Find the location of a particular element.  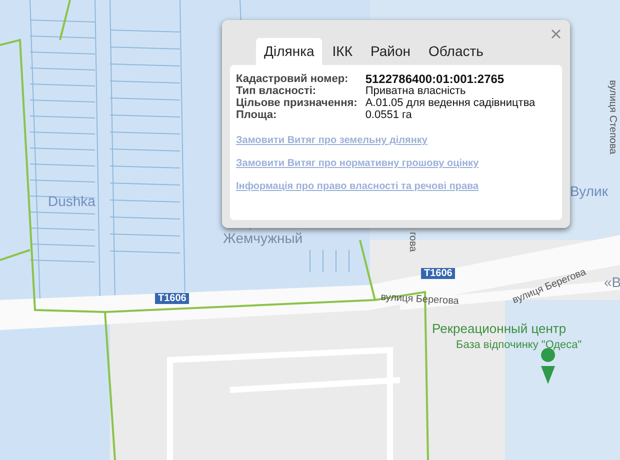

map-label: гова is located at coordinates (412, 242).